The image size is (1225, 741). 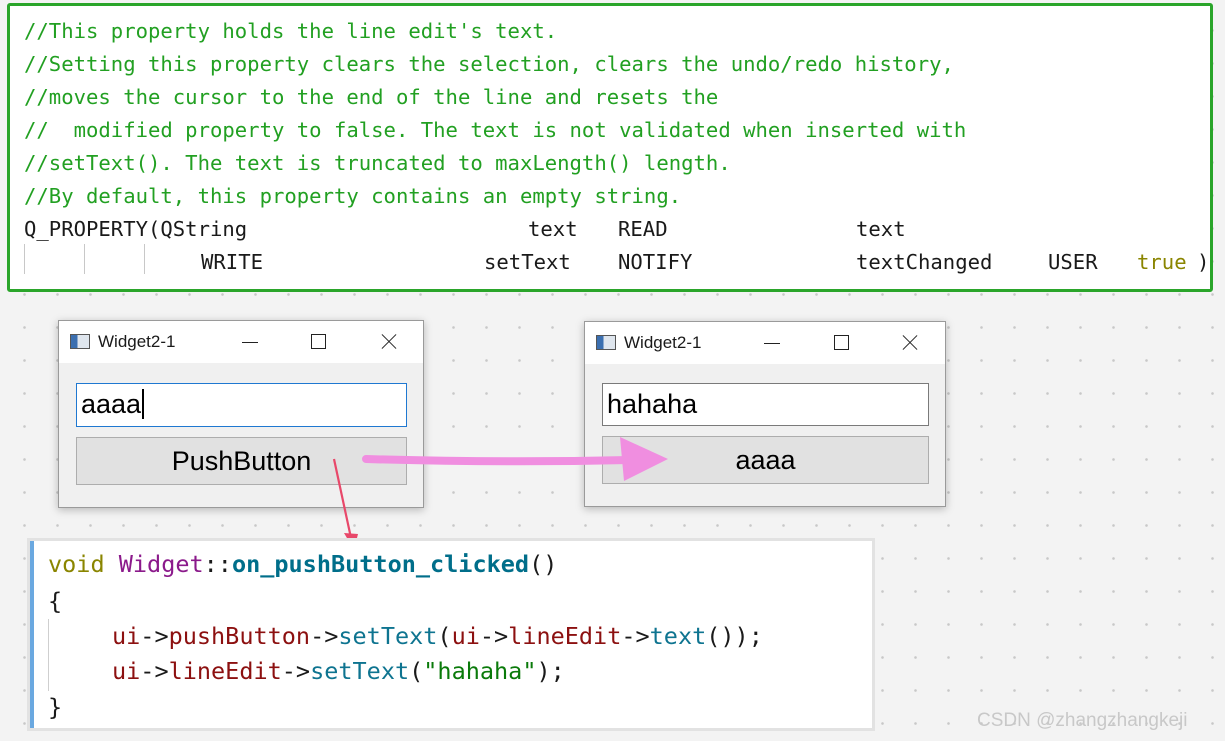 I want to click on method-text: text, so click(x=678, y=636).